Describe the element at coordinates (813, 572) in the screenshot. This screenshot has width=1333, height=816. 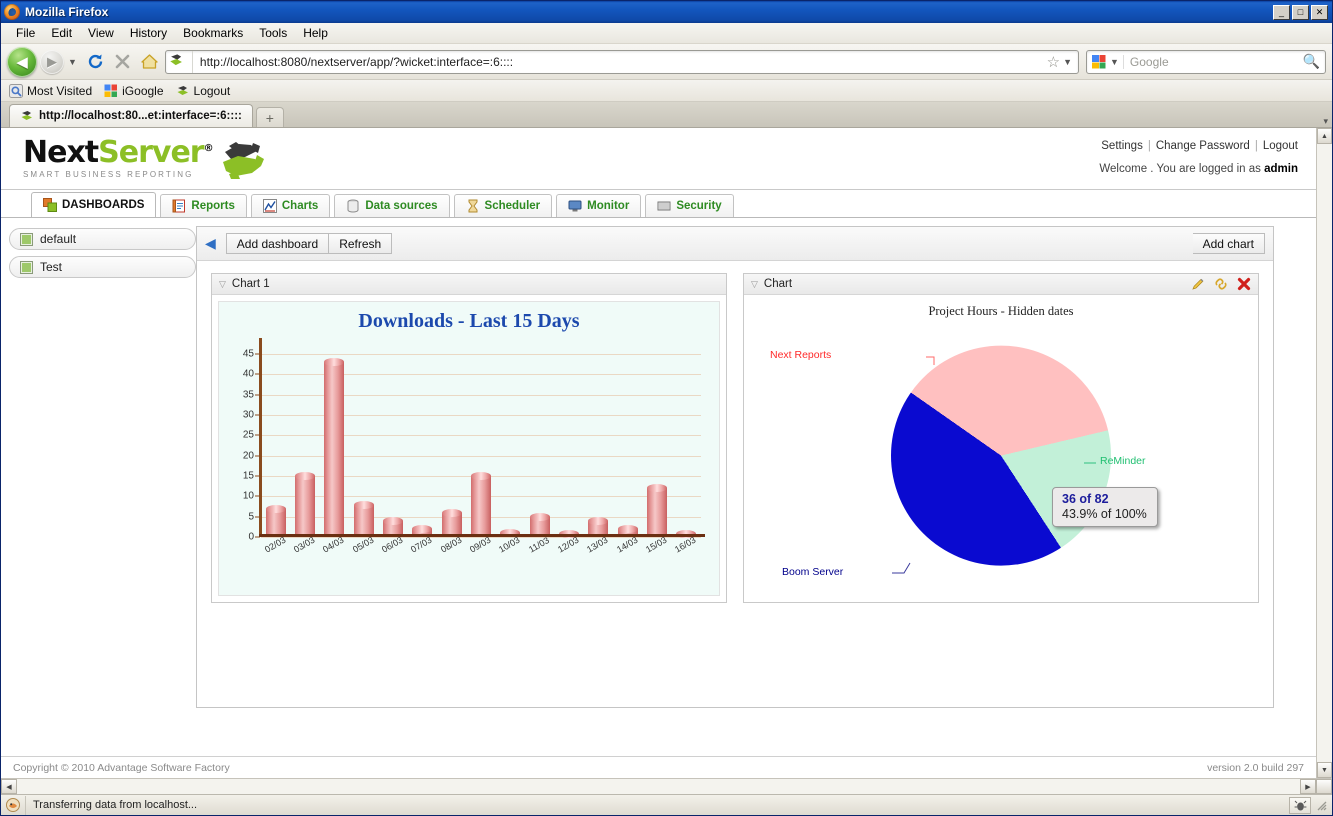
I see `pie-label-boom-server: Boom Server` at that location.